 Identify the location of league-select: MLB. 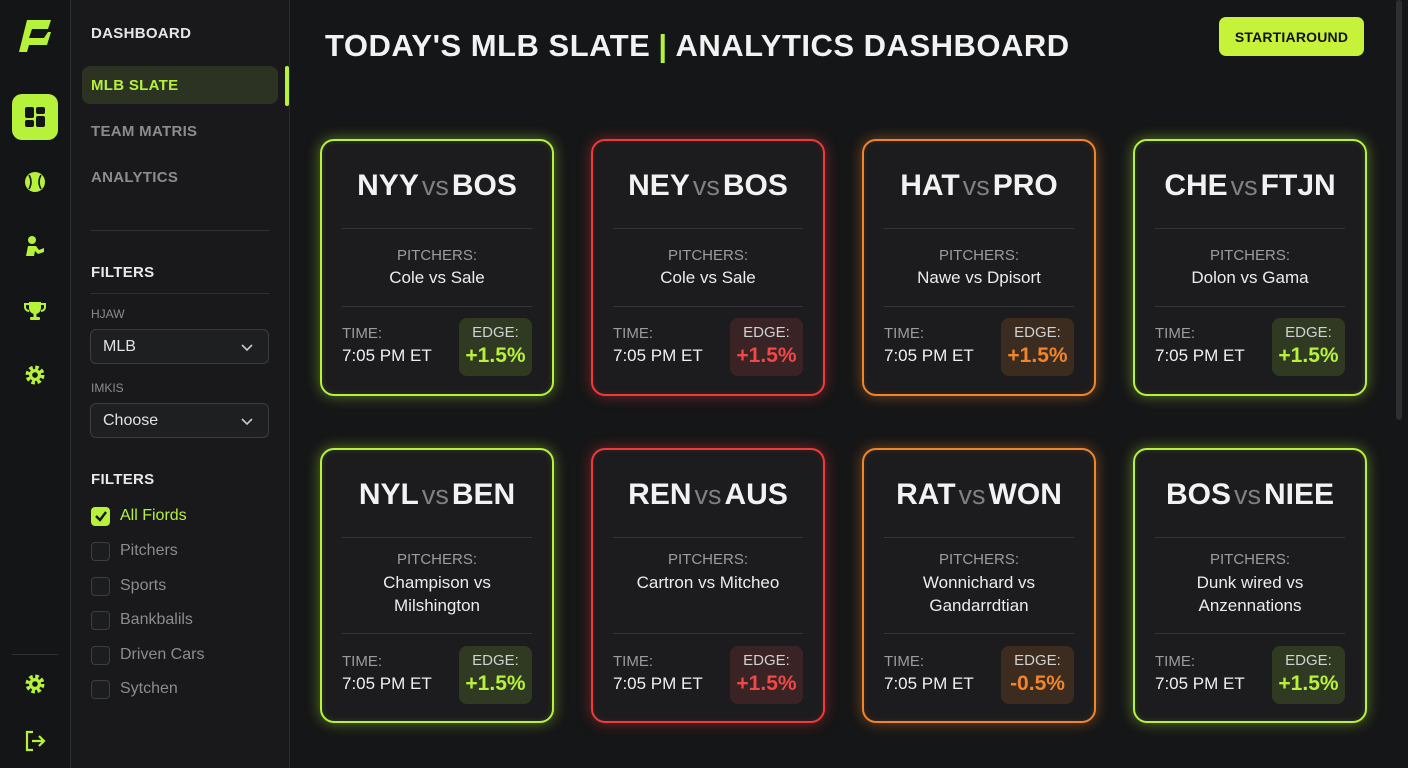
(179, 346).